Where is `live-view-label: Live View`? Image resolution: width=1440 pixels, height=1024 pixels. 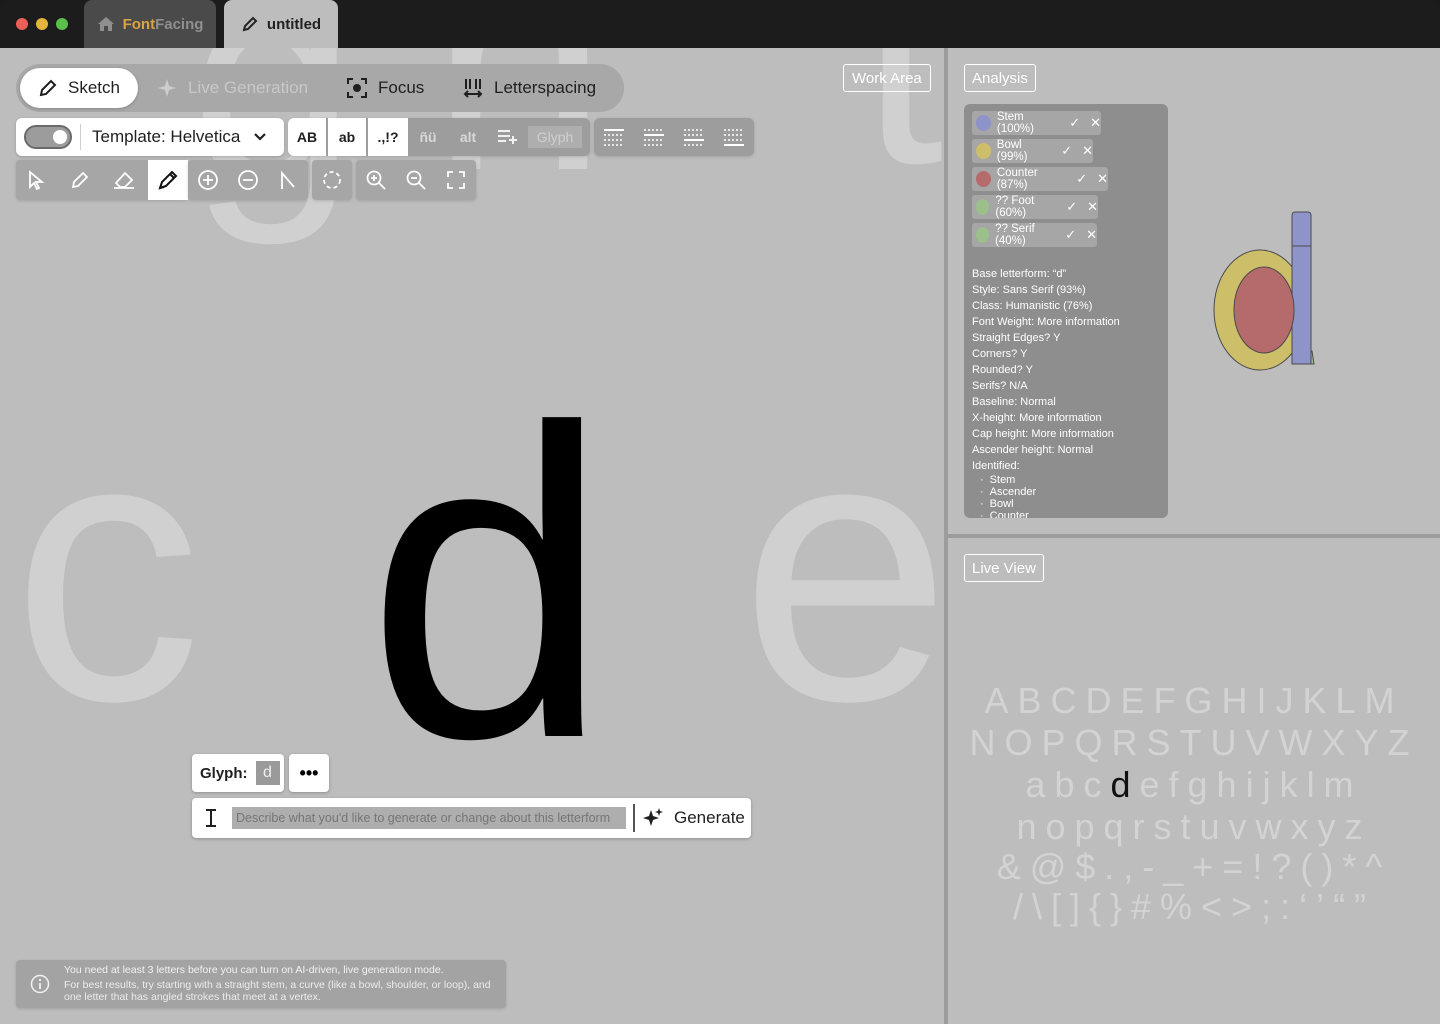
live-view-label: Live View is located at coordinates (1004, 568).